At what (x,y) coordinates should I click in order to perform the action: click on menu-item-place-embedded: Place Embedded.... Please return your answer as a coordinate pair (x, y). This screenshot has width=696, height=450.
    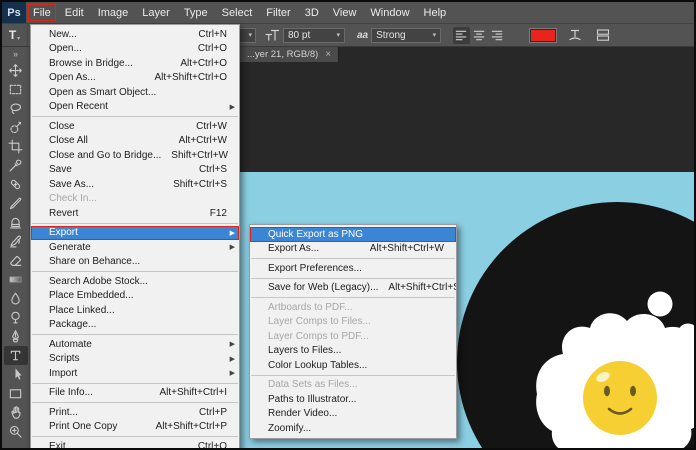
    Looking at the image, I should click on (135, 296).